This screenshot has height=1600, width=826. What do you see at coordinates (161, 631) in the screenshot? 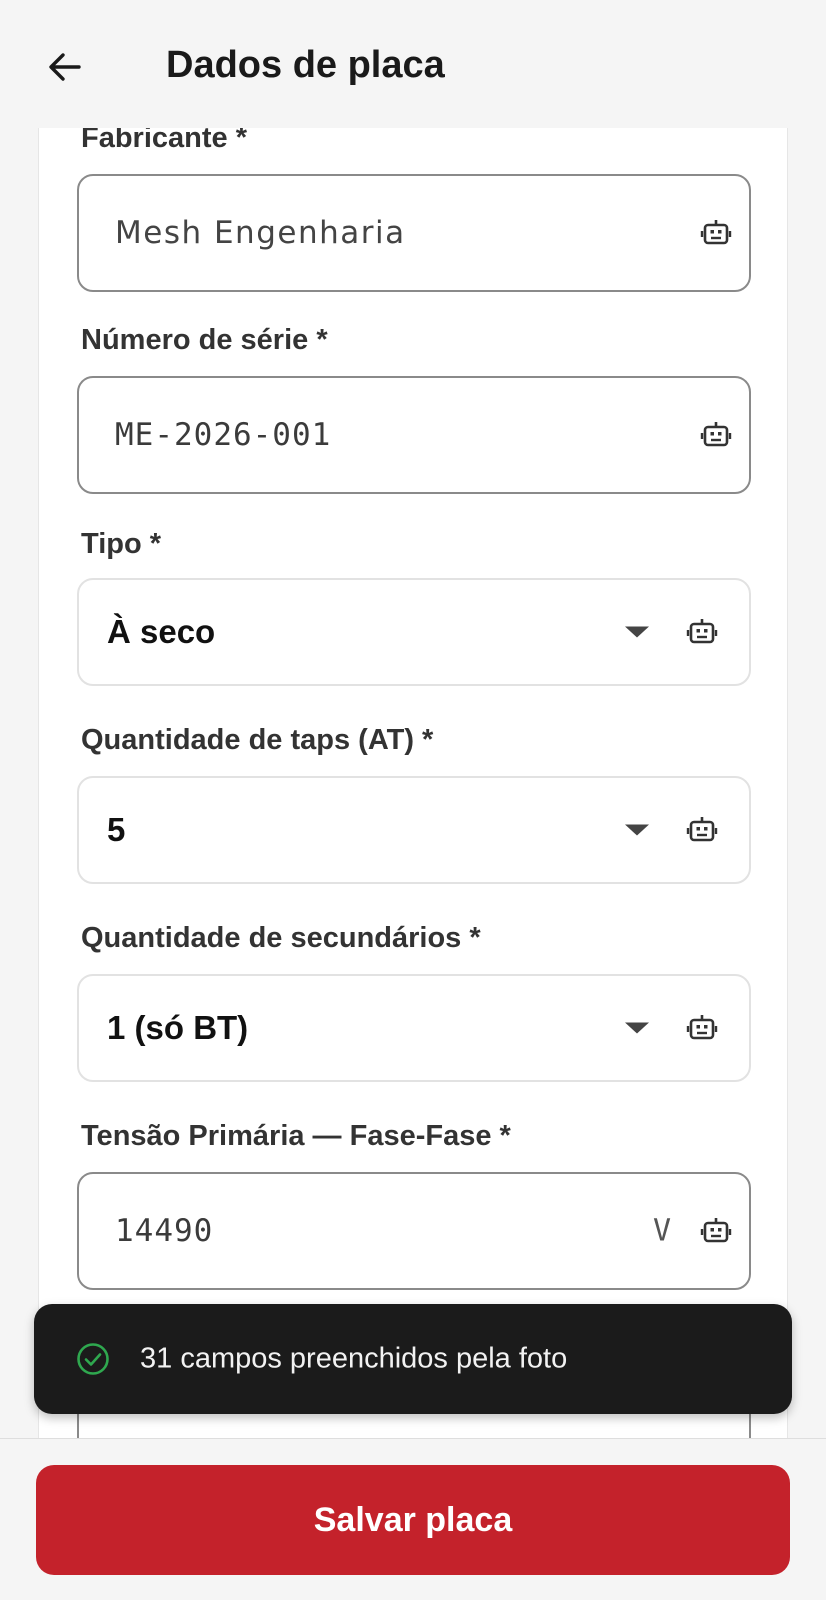
I see `tipo-value: À seco` at bounding box center [161, 631].